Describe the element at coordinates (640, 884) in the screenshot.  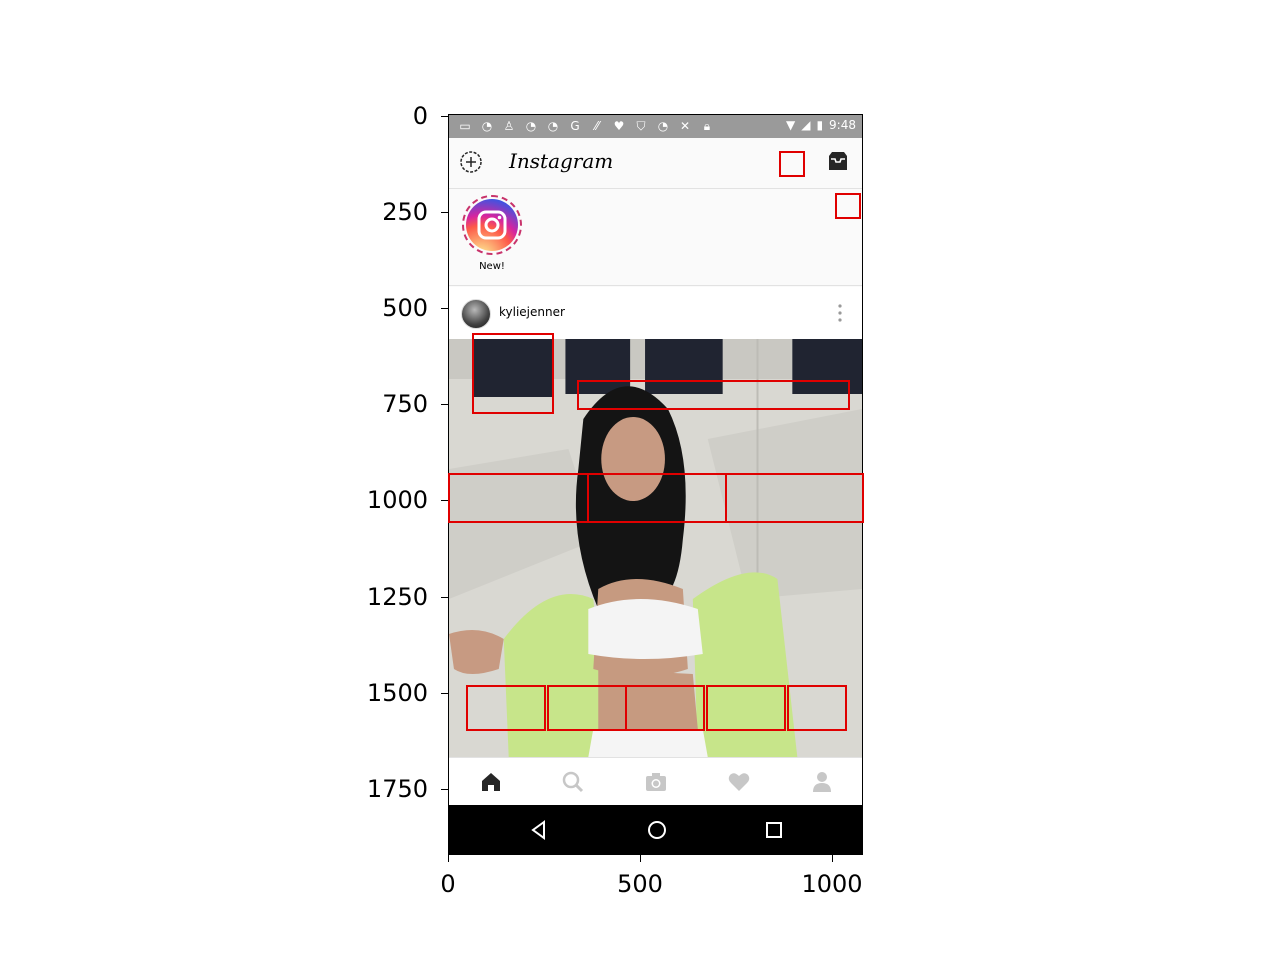
I see `x-tick-label: 500` at that location.